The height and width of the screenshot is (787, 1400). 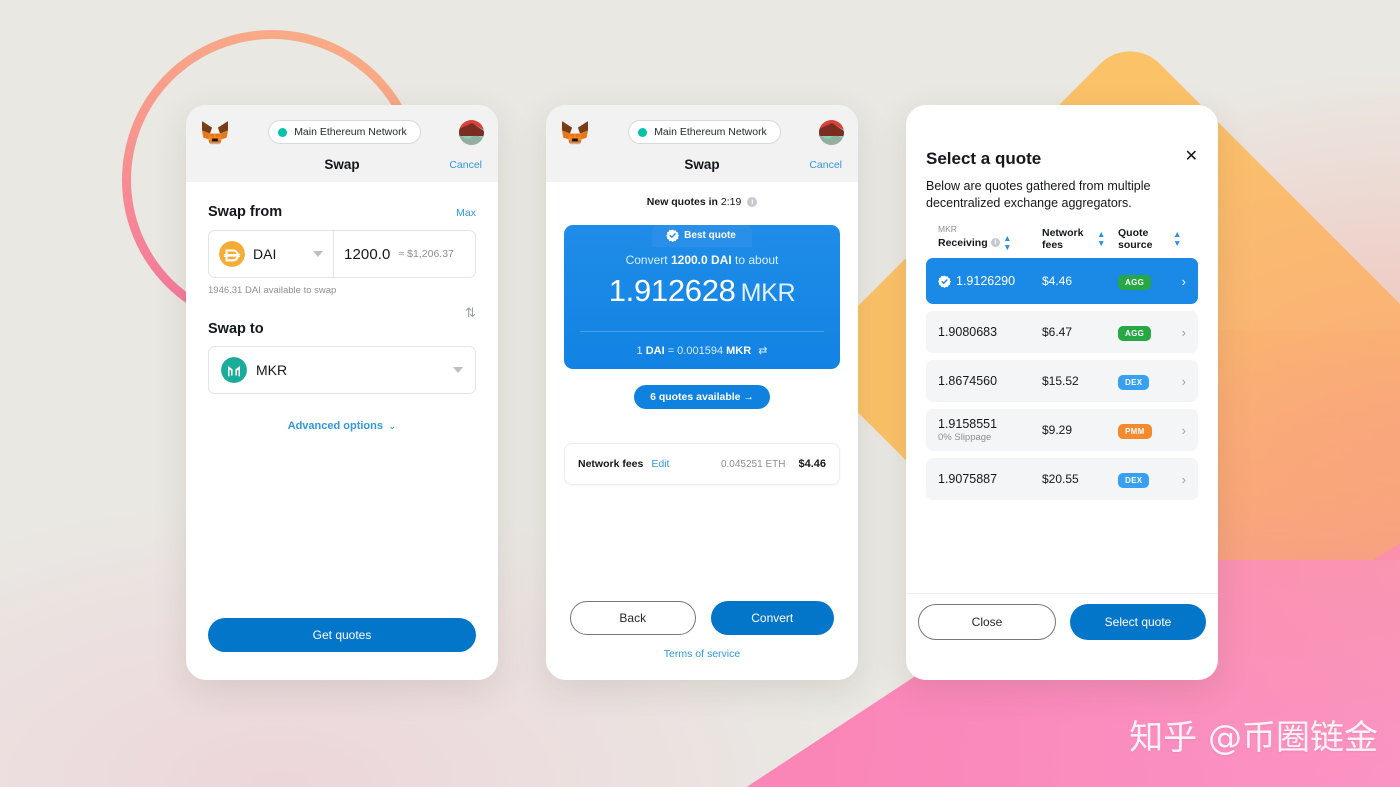 What do you see at coordinates (1135, 238) in the screenshot?
I see `column-header-quote-source-label: Quote source` at bounding box center [1135, 238].